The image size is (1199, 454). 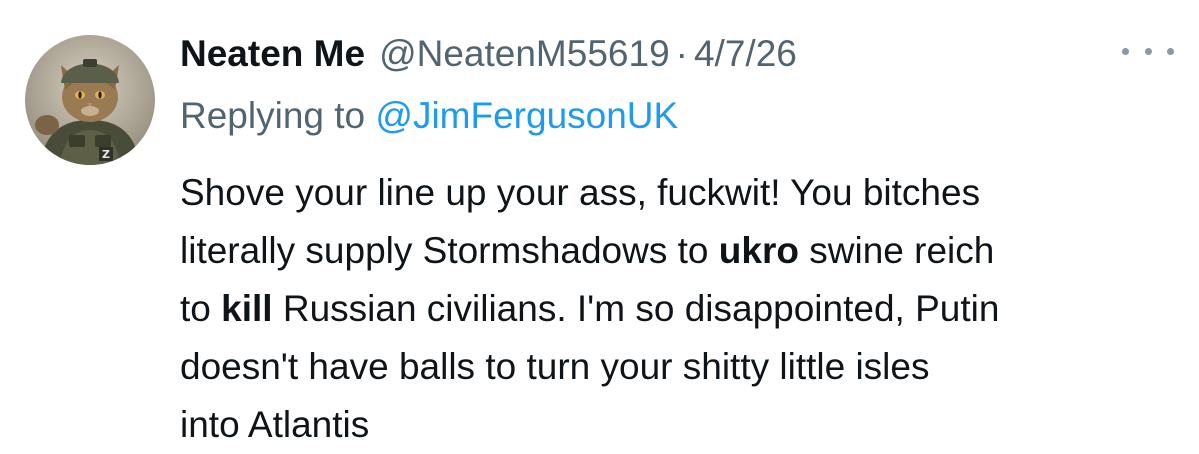 I want to click on user-handle: @NeatenM55619, so click(x=524, y=54).